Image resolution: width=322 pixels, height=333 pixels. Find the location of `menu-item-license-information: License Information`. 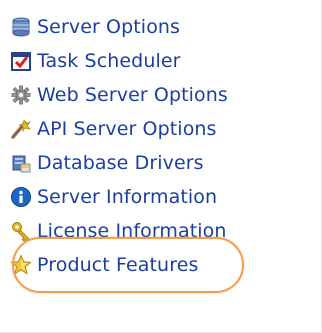

menu-item-license-information: License Information is located at coordinates (119, 231).